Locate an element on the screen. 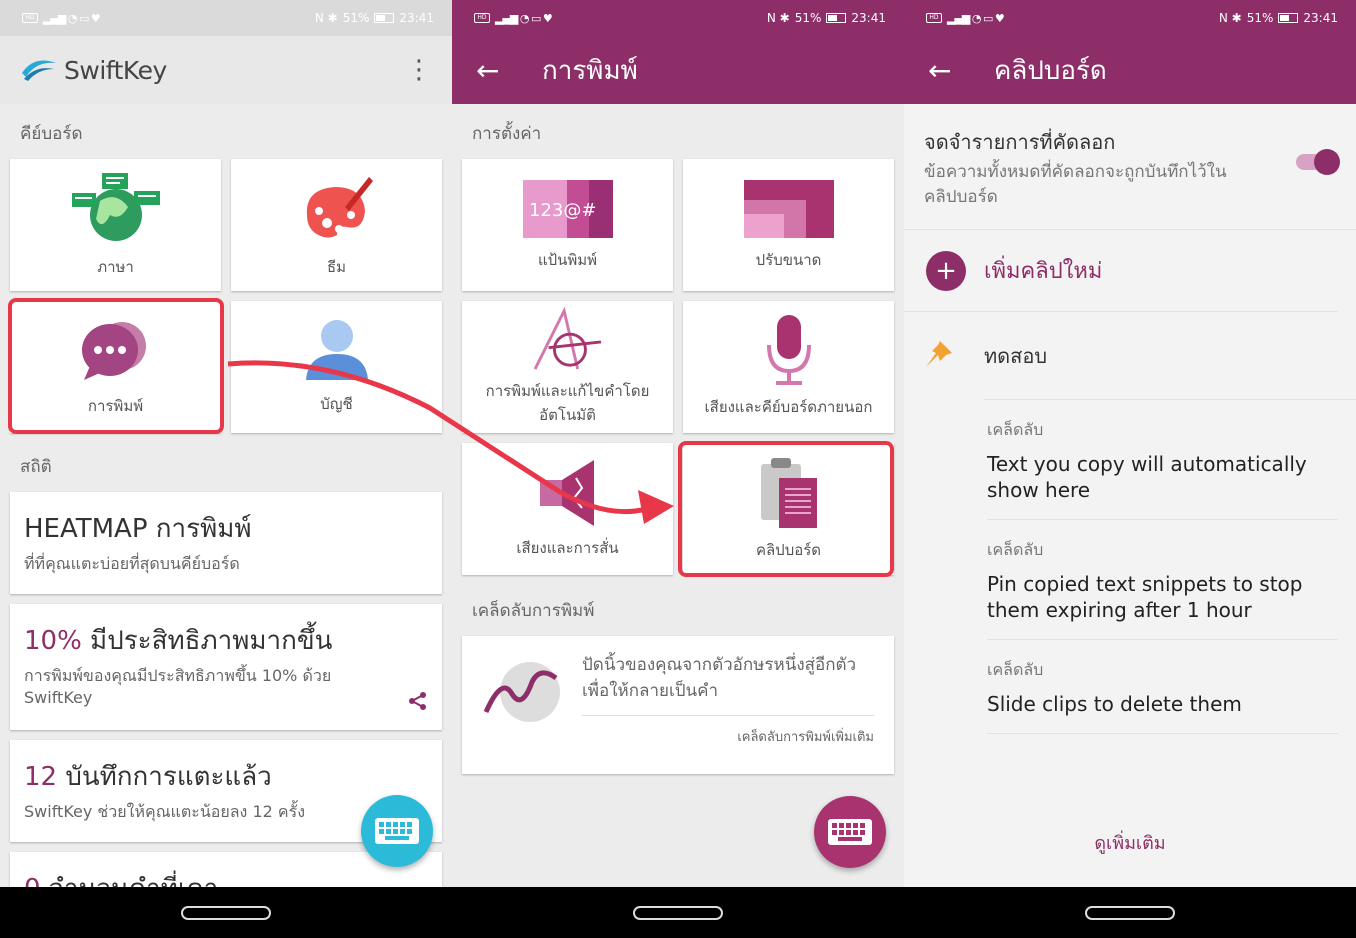 The image size is (1356, 938). annotation-arrow is located at coordinates (450, 442).